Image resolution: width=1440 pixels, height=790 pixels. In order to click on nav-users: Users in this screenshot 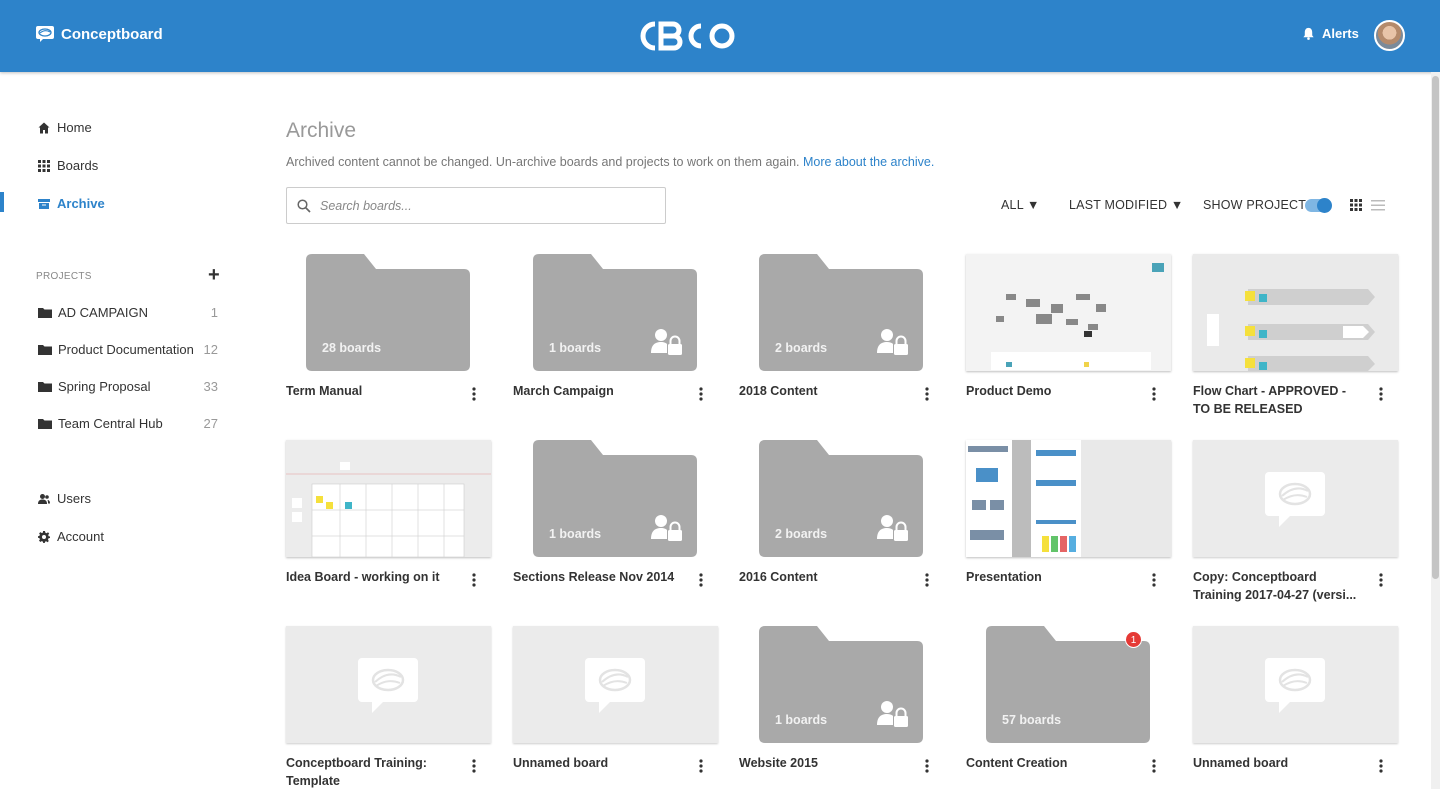, I will do `click(64, 498)`.